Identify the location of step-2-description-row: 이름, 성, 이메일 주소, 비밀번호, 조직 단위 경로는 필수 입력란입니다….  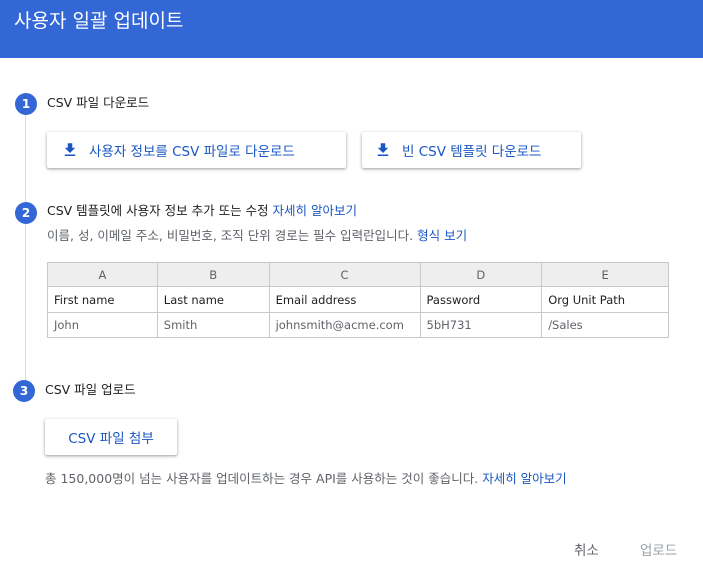
(257, 236).